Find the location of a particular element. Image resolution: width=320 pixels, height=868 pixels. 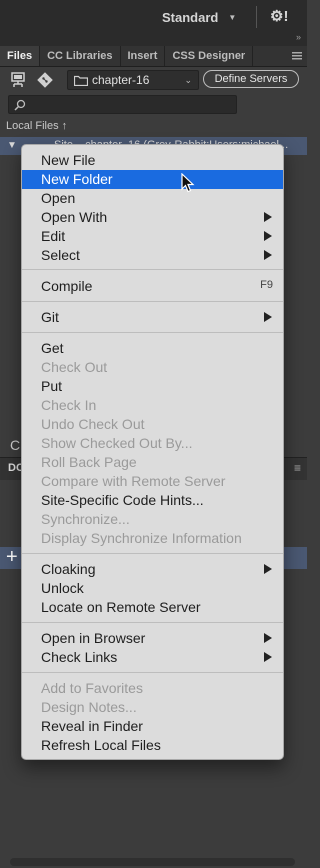

workspace-bar: Standard ▼ ⚙! is located at coordinates (153, 17).